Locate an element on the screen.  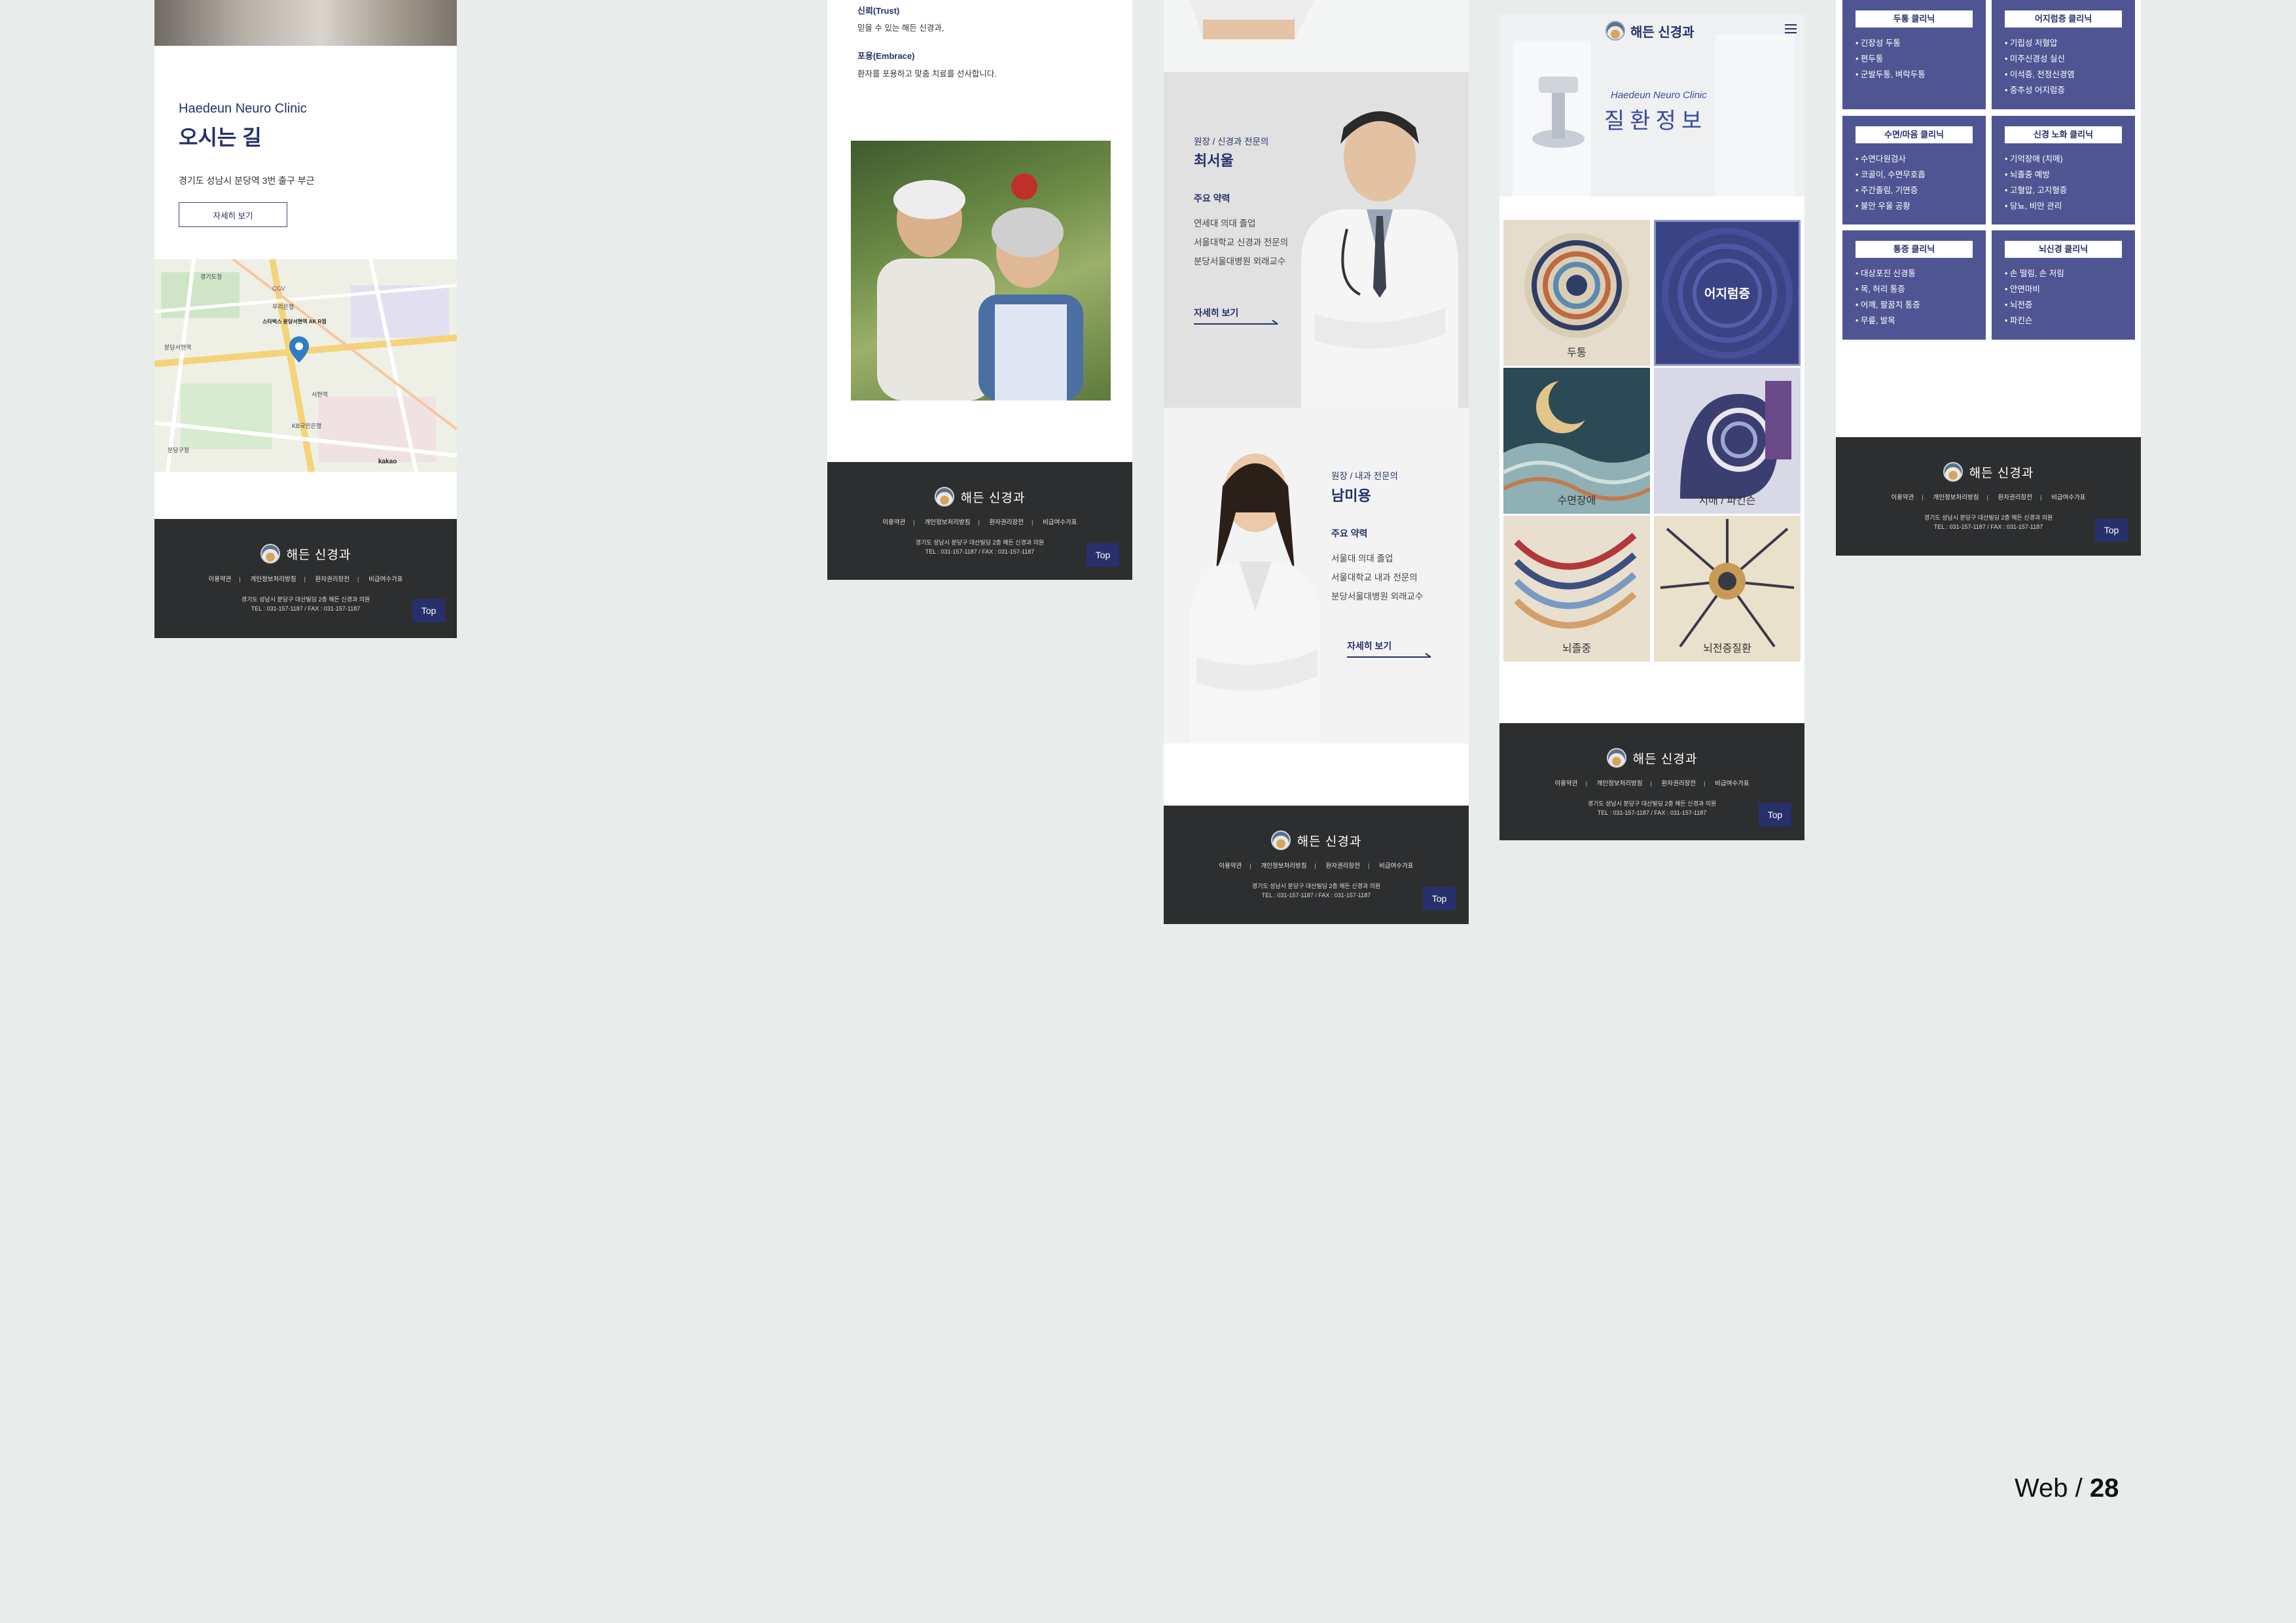
clinic-item-list: 기립성 저혈압 미주신경성 실신 이석증, 전정신경염 중추성 어지럼증 is located at coordinates (2063, 66).